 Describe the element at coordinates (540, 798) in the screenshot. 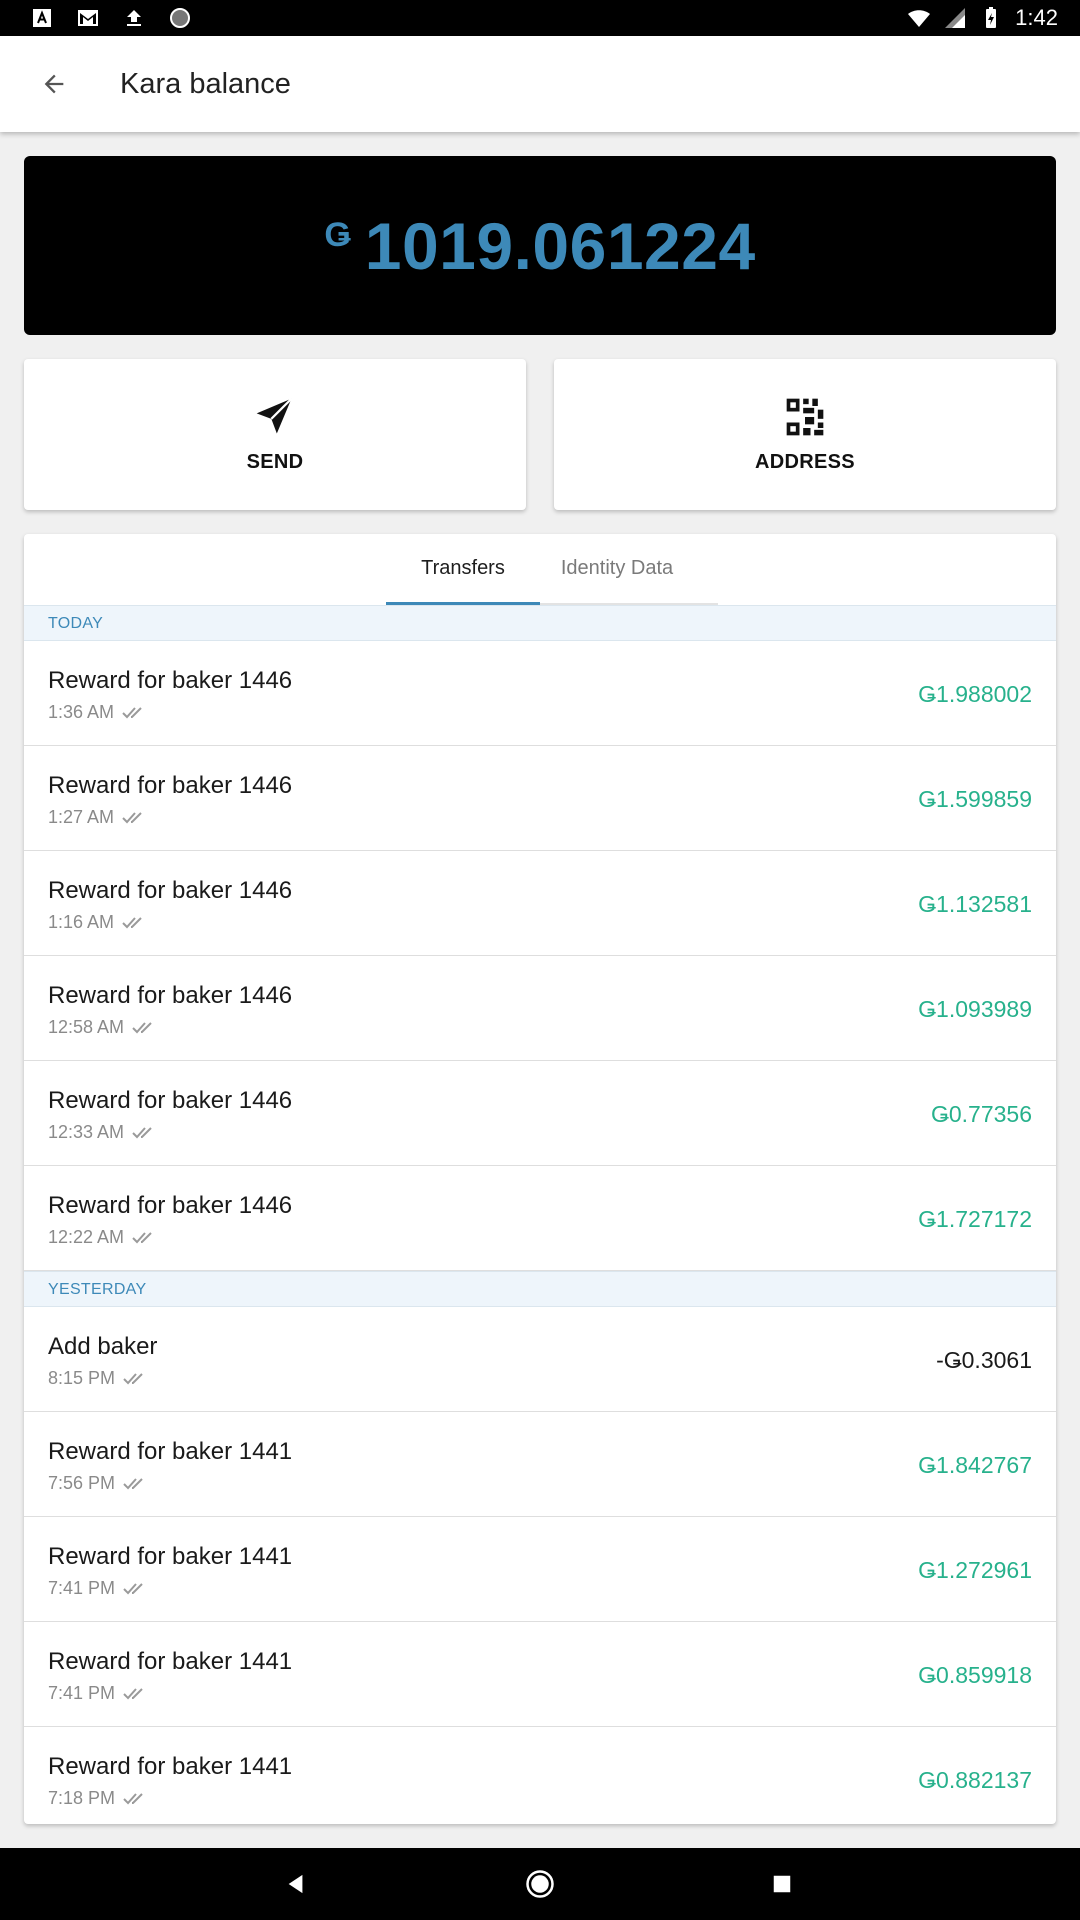

I see `transfer-row: Reward for baker 1446 1:27 AM Ǥ1.599859` at that location.